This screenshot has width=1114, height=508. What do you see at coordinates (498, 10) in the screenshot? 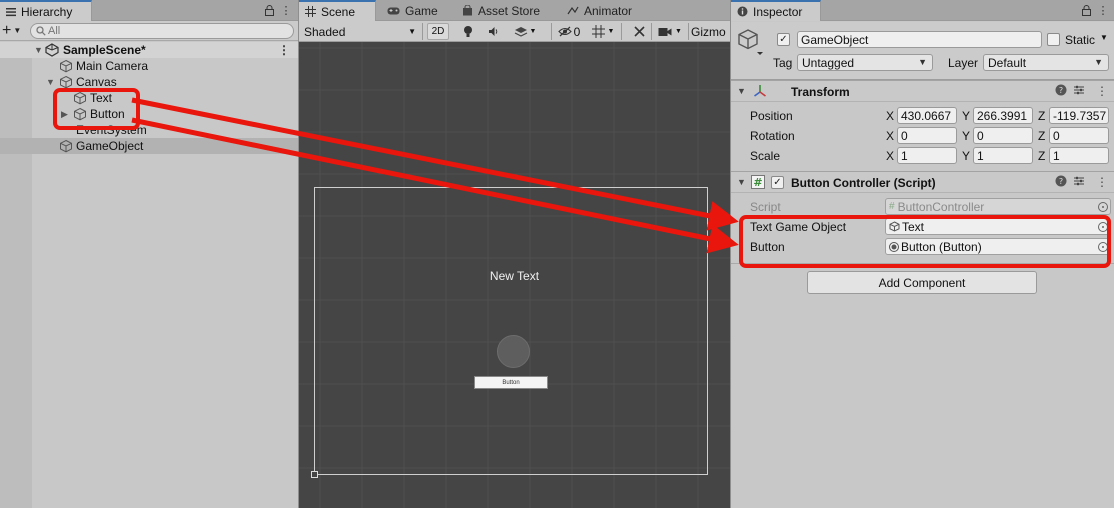
I see `tab-asset-store: Asset Store` at bounding box center [498, 10].